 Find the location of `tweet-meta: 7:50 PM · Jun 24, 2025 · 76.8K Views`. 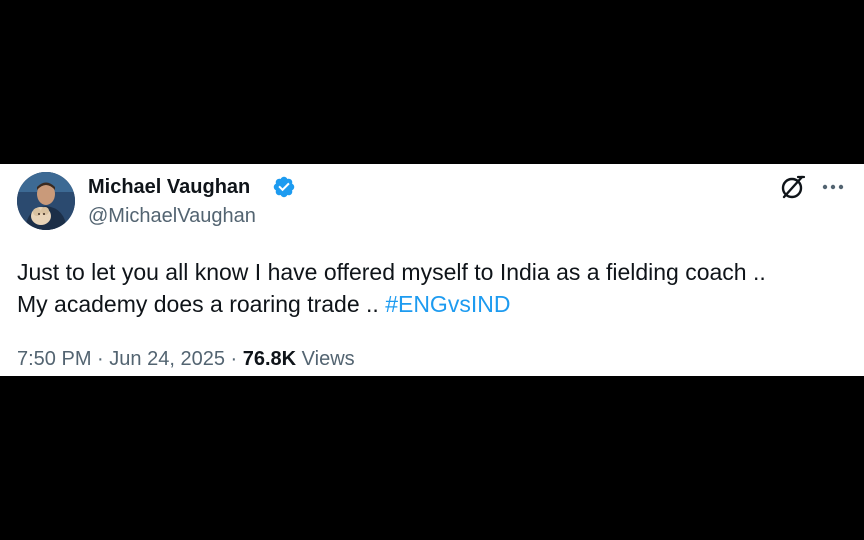

tweet-meta: 7:50 PM · Jun 24, 2025 · 76.8K Views is located at coordinates (186, 359).